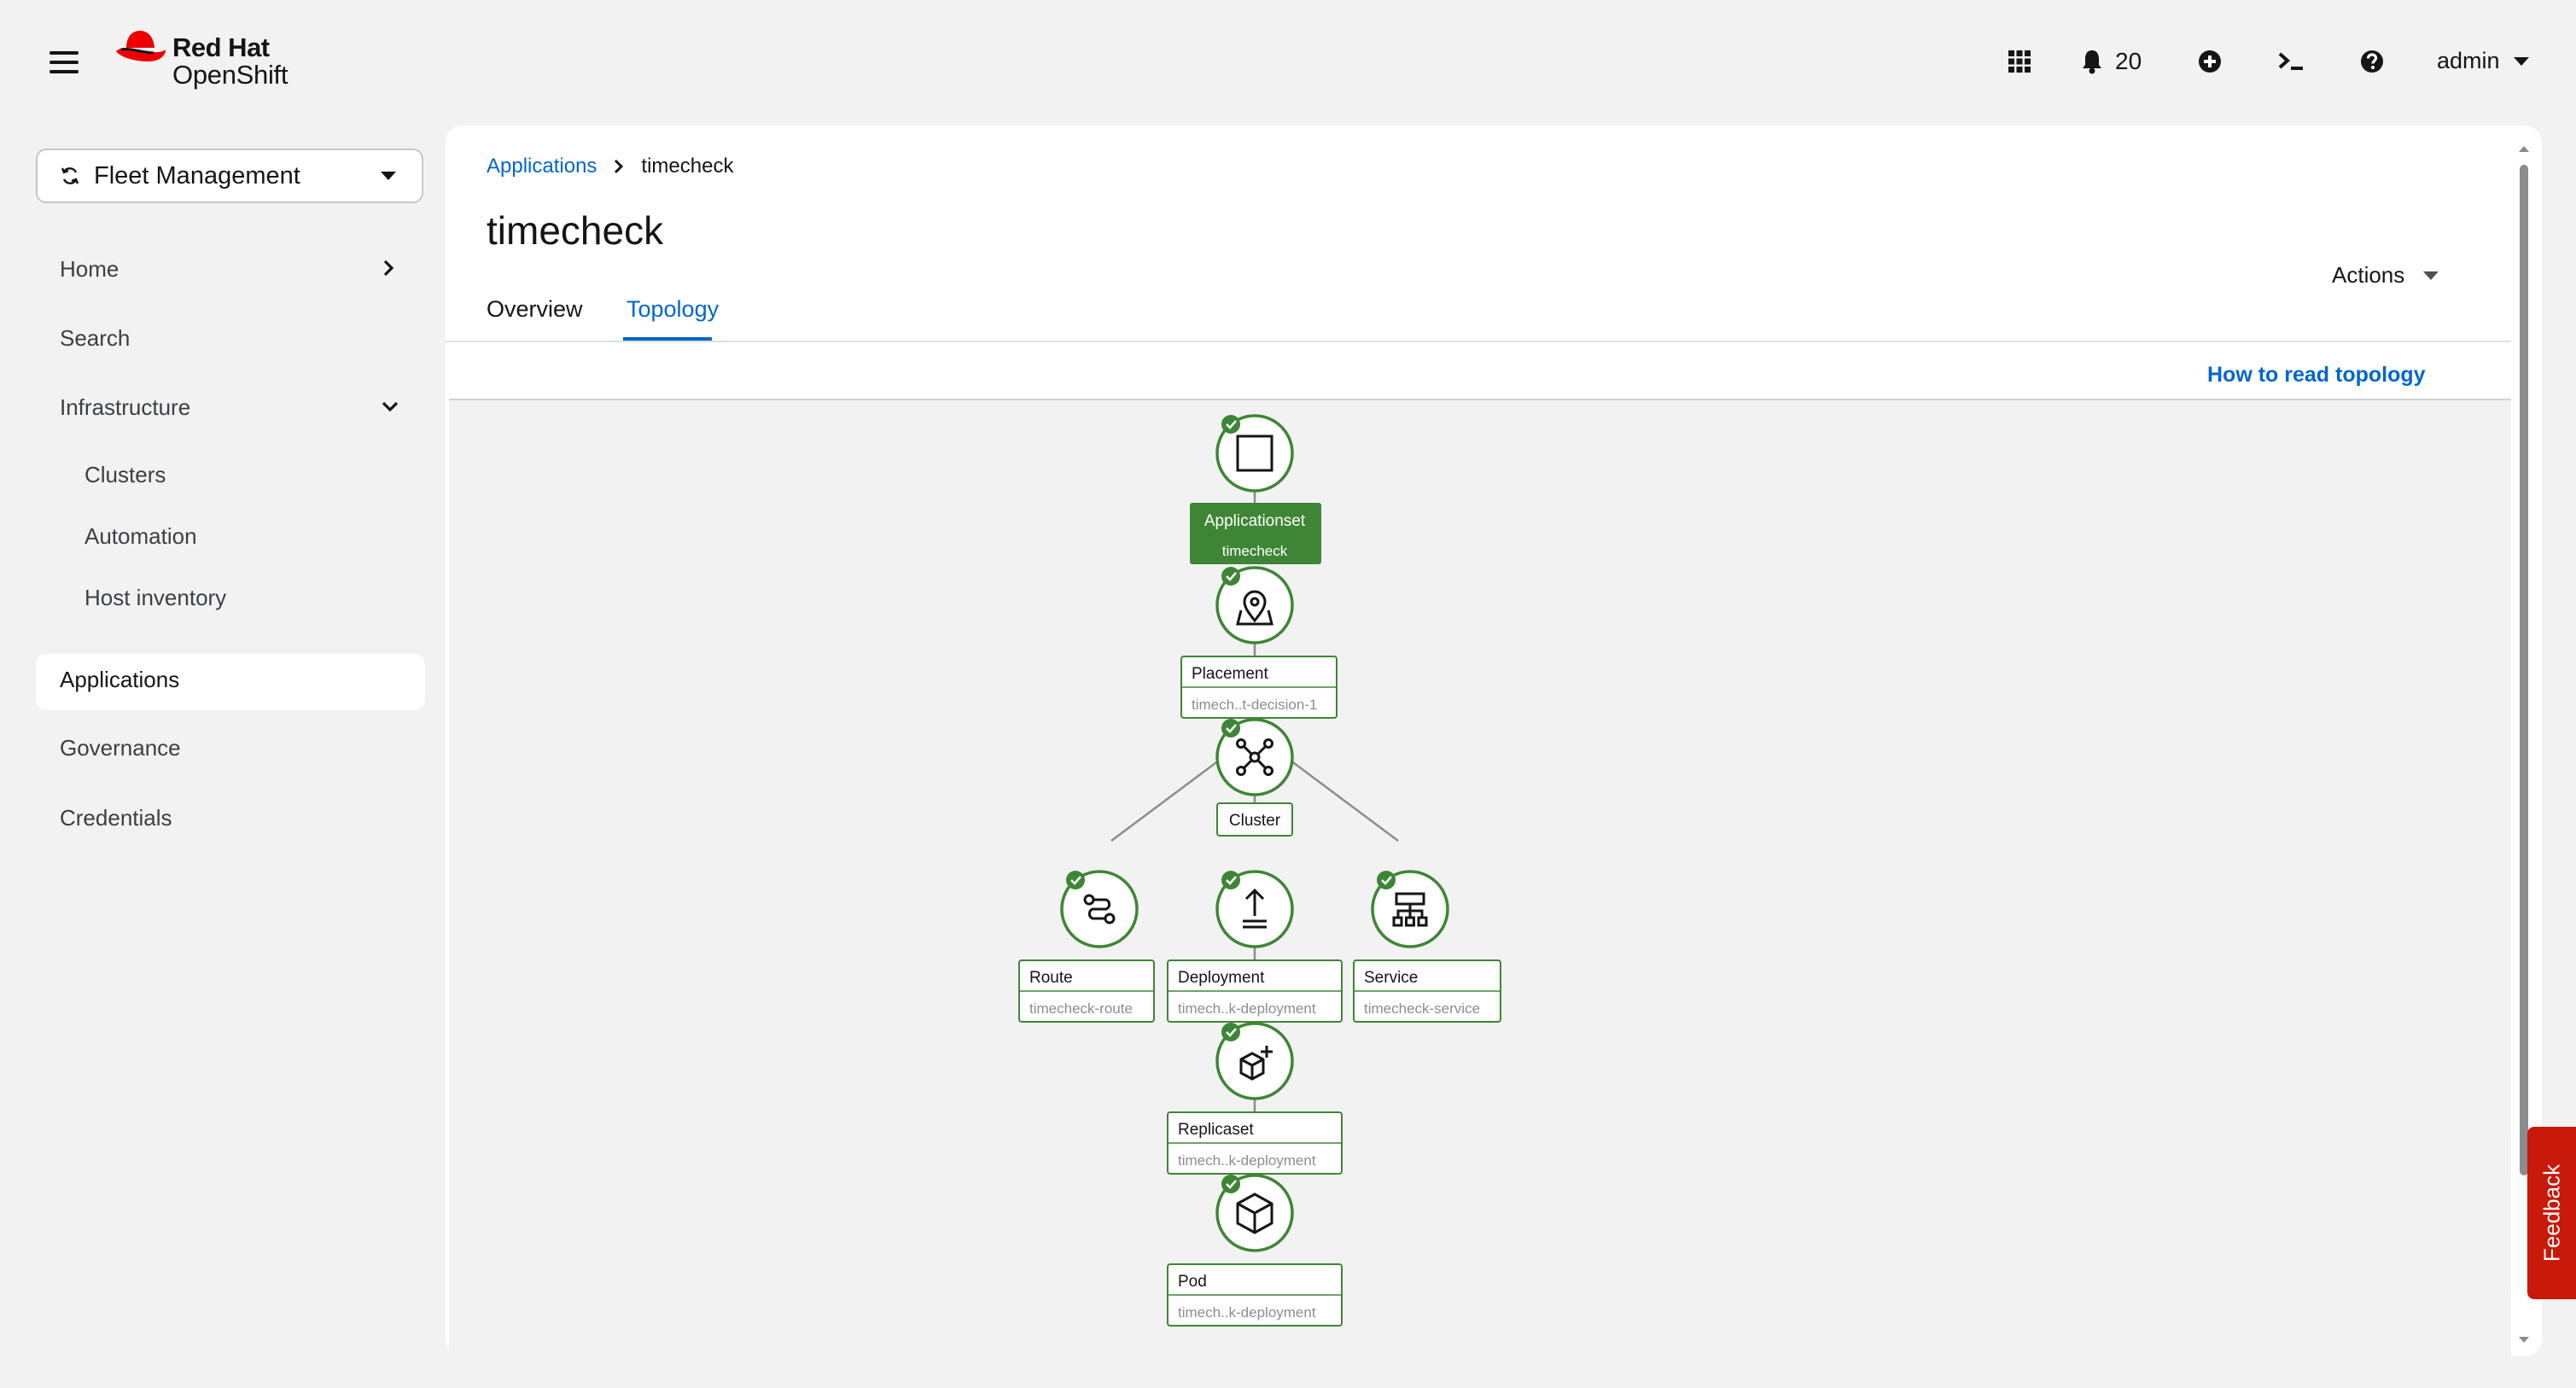 This screenshot has height=1388, width=2576. I want to click on node-applicationset: Applicationset timecheck, so click(1255, 489).